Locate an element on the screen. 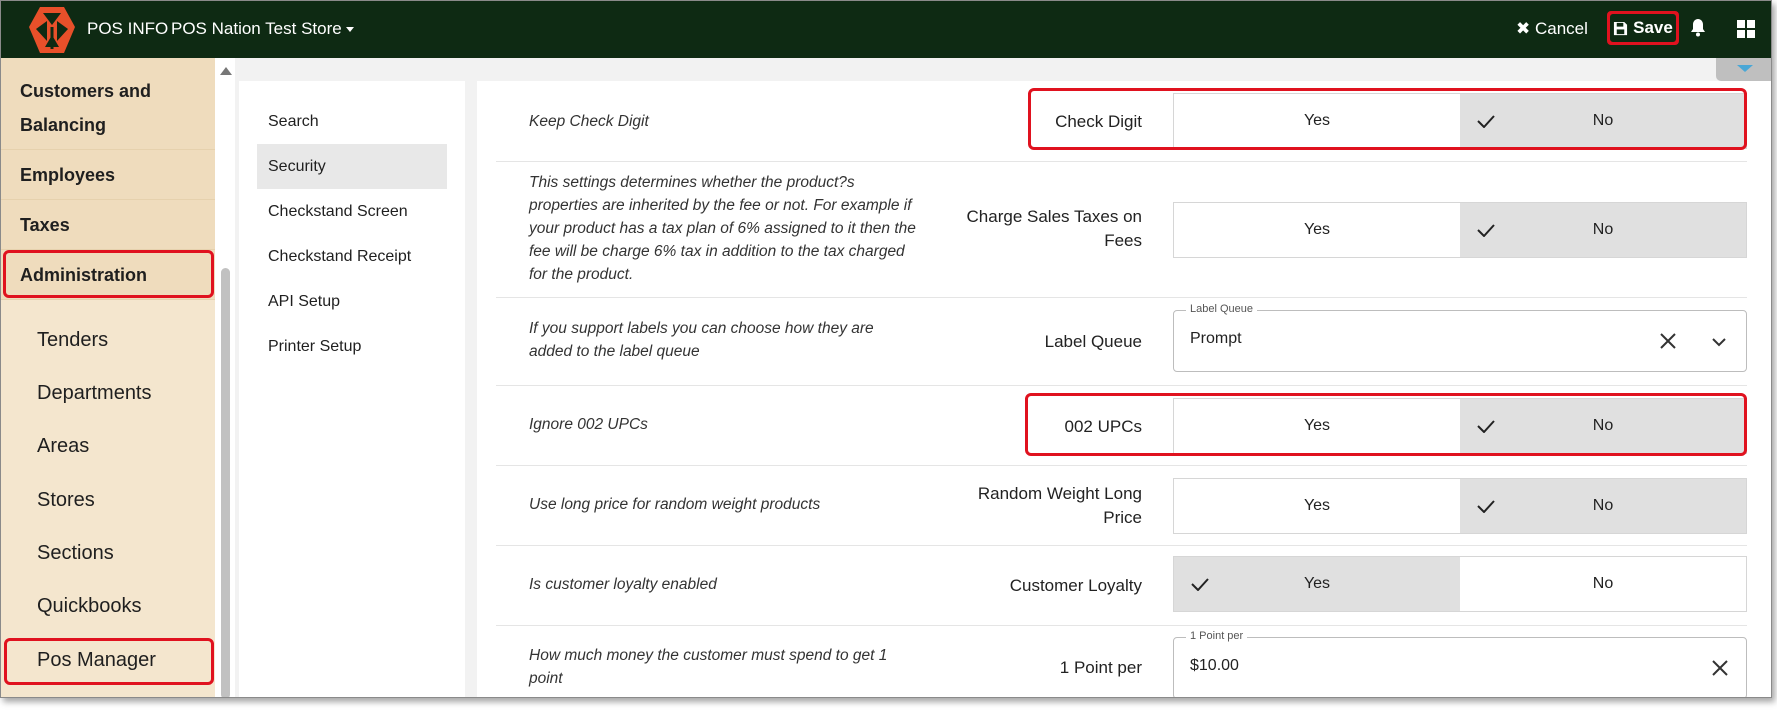  charge-sales-taxes-yes-option: Yes is located at coordinates (1317, 230).